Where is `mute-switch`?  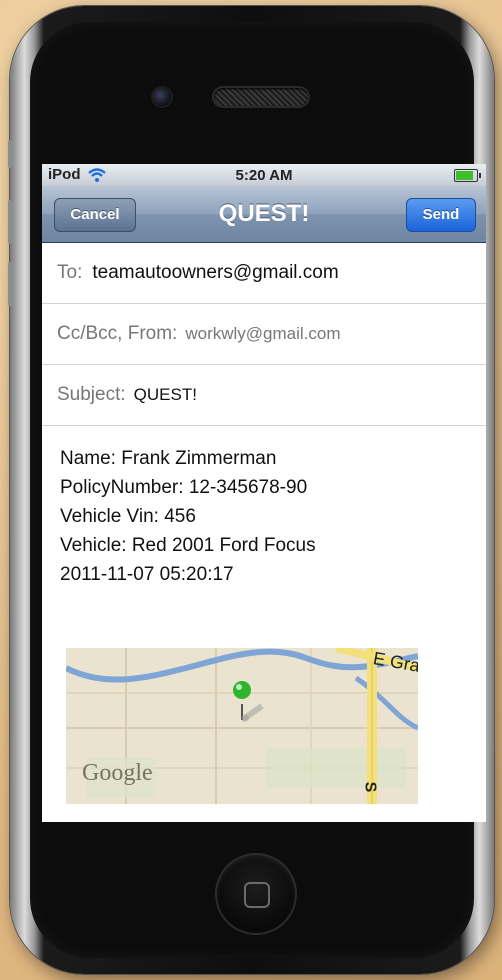
mute-switch is located at coordinates (10, 154).